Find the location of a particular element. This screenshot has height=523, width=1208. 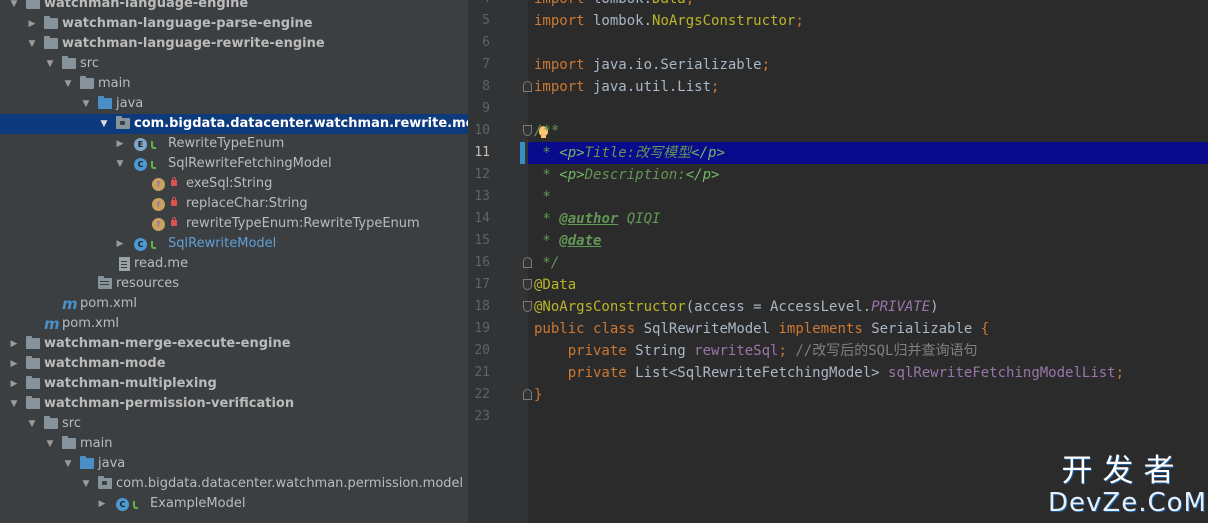

code-line: } is located at coordinates (538, 395).